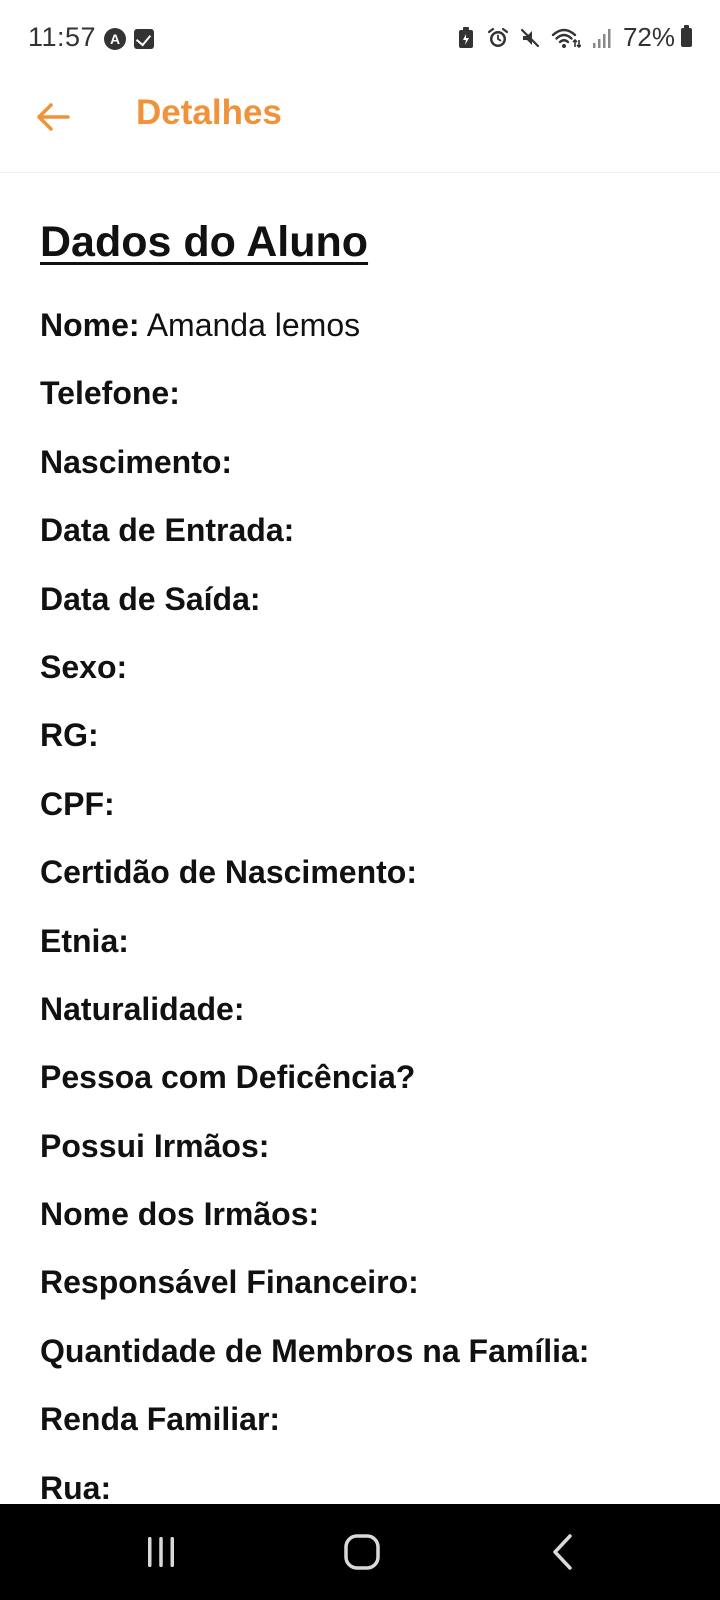 The height and width of the screenshot is (1600, 720). Describe the element at coordinates (314, 956) in the screenshot. I see `field-row-etnia: Etnia:` at that location.